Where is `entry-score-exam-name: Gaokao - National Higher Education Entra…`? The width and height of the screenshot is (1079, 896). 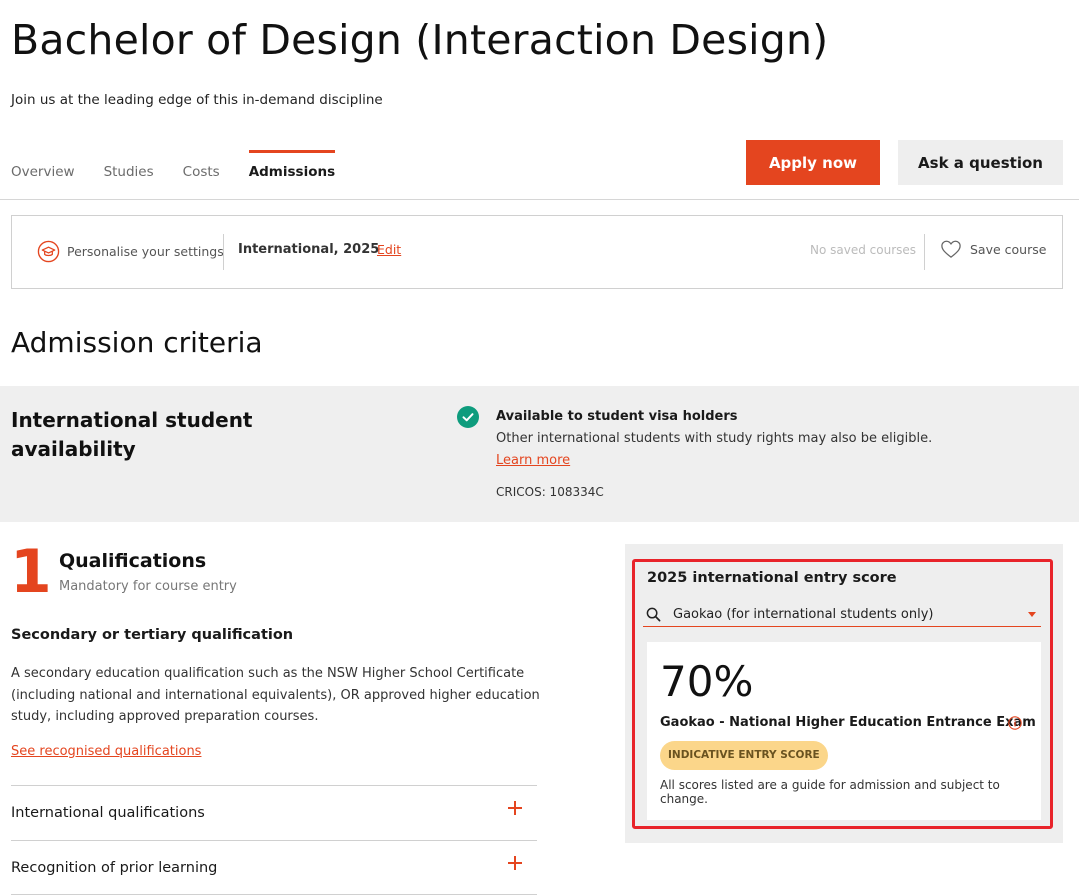 entry-score-exam-name: Gaokao - National Higher Education Entra… is located at coordinates (848, 722).